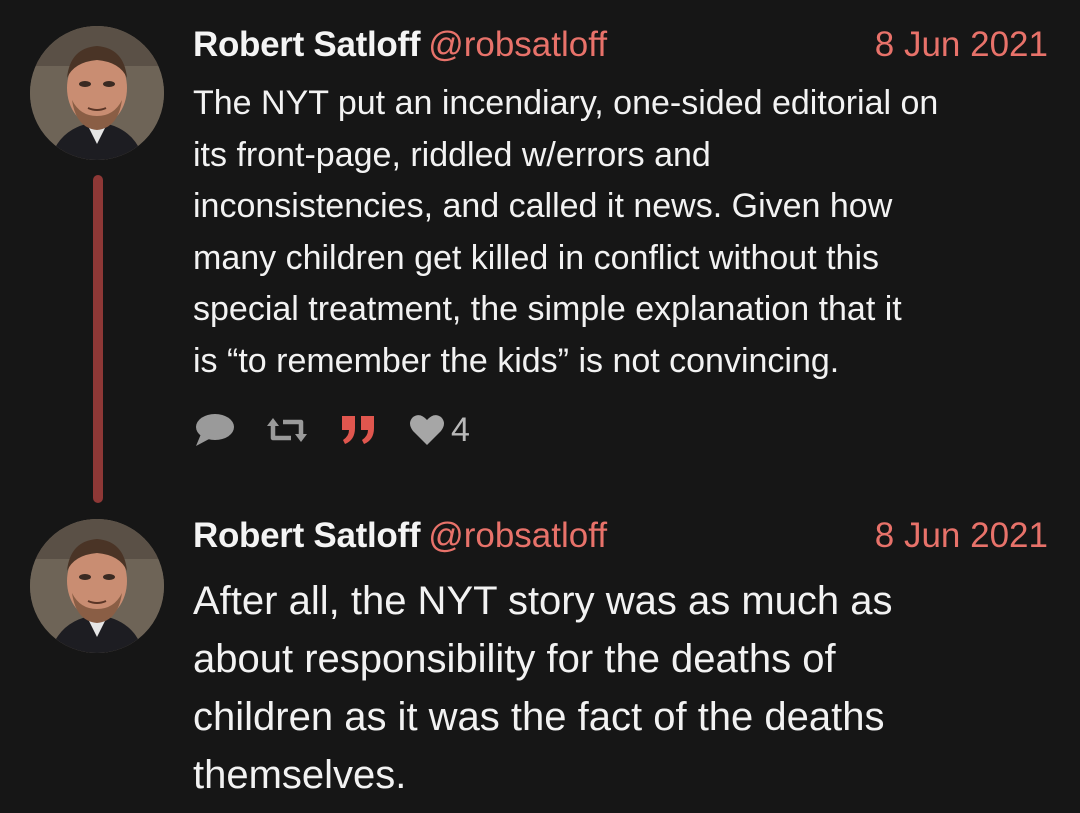 Image resolution: width=1080 pixels, height=813 pixels. What do you see at coordinates (427, 430) in the screenshot?
I see `heart-icon` at bounding box center [427, 430].